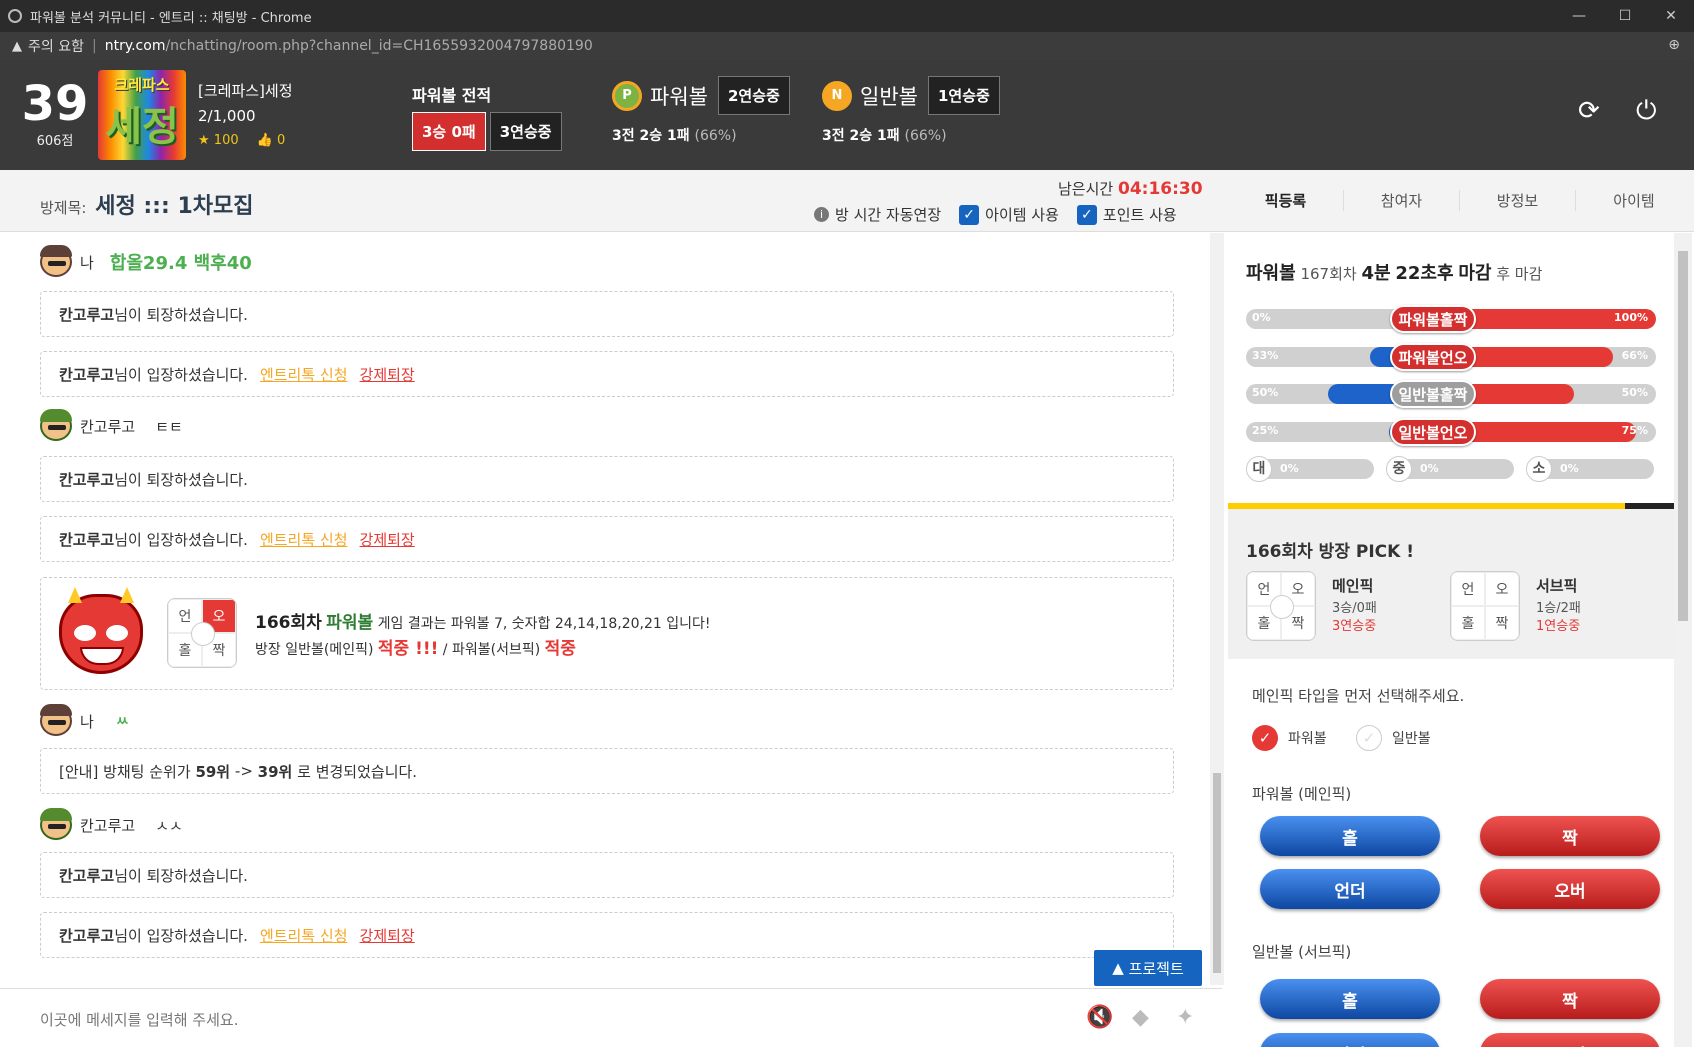  Describe the element at coordinates (55, 104) in the screenshot. I see `rank-number: 39` at that location.